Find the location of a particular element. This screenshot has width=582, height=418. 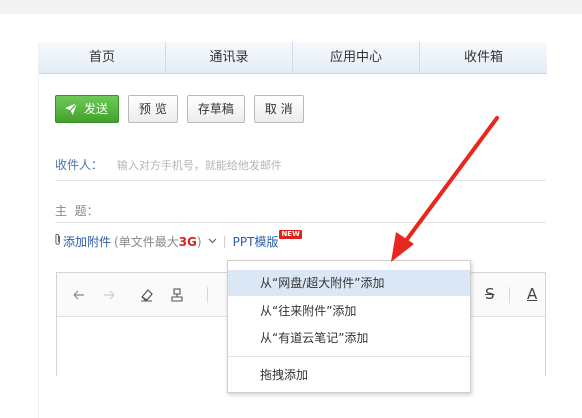

paperclip-icon is located at coordinates (58, 241).